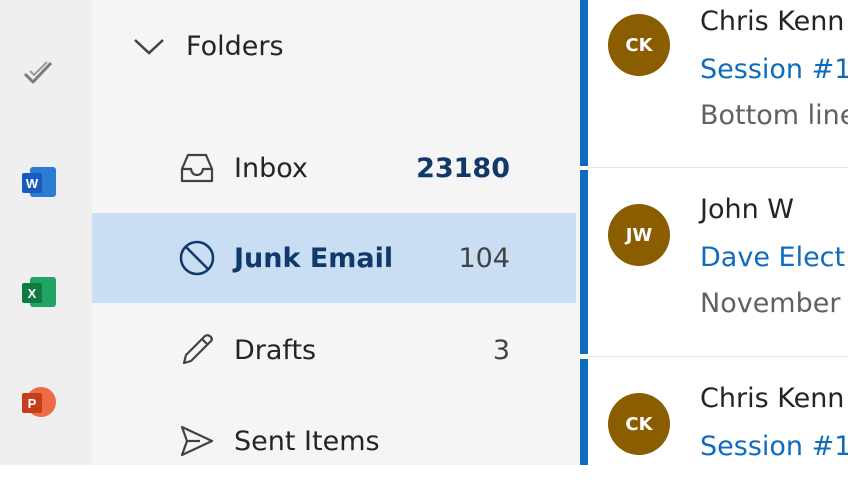 This screenshot has width=848, height=486. Describe the element at coordinates (314, 258) in the screenshot. I see `folder-label: Junk Email` at that location.